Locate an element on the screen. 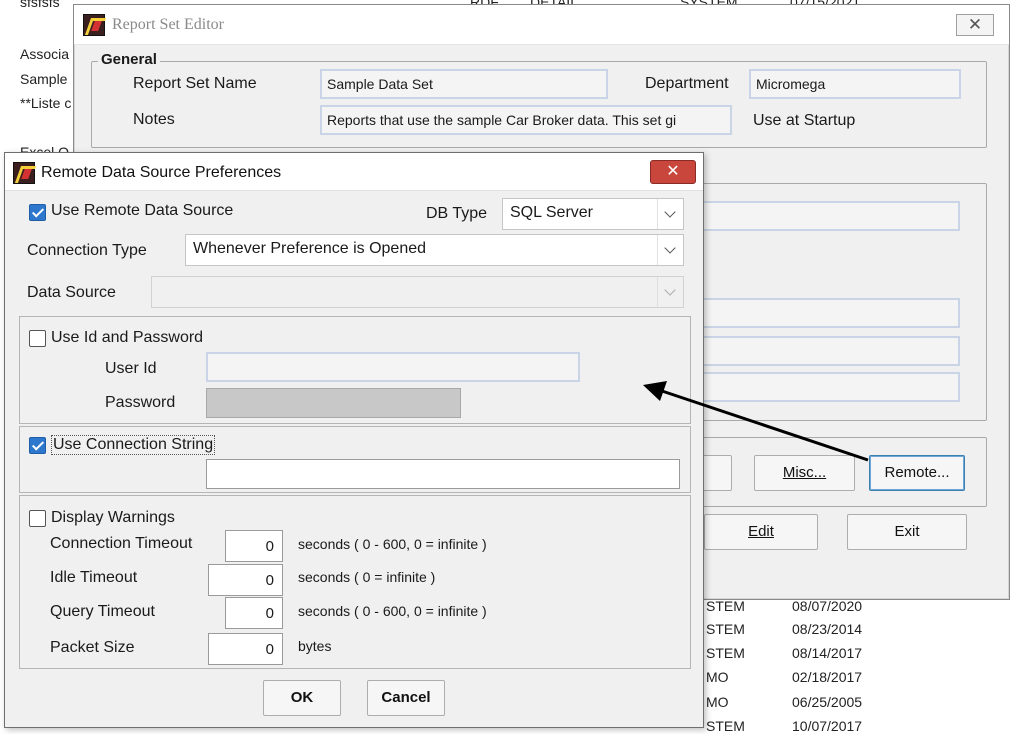  arrowhead-icon is located at coordinates (655, 391).